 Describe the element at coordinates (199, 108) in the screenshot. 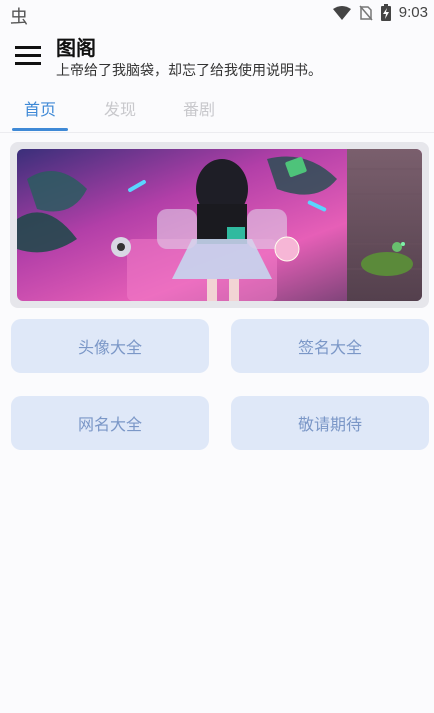

I see `tab-anime: 番剧` at that location.